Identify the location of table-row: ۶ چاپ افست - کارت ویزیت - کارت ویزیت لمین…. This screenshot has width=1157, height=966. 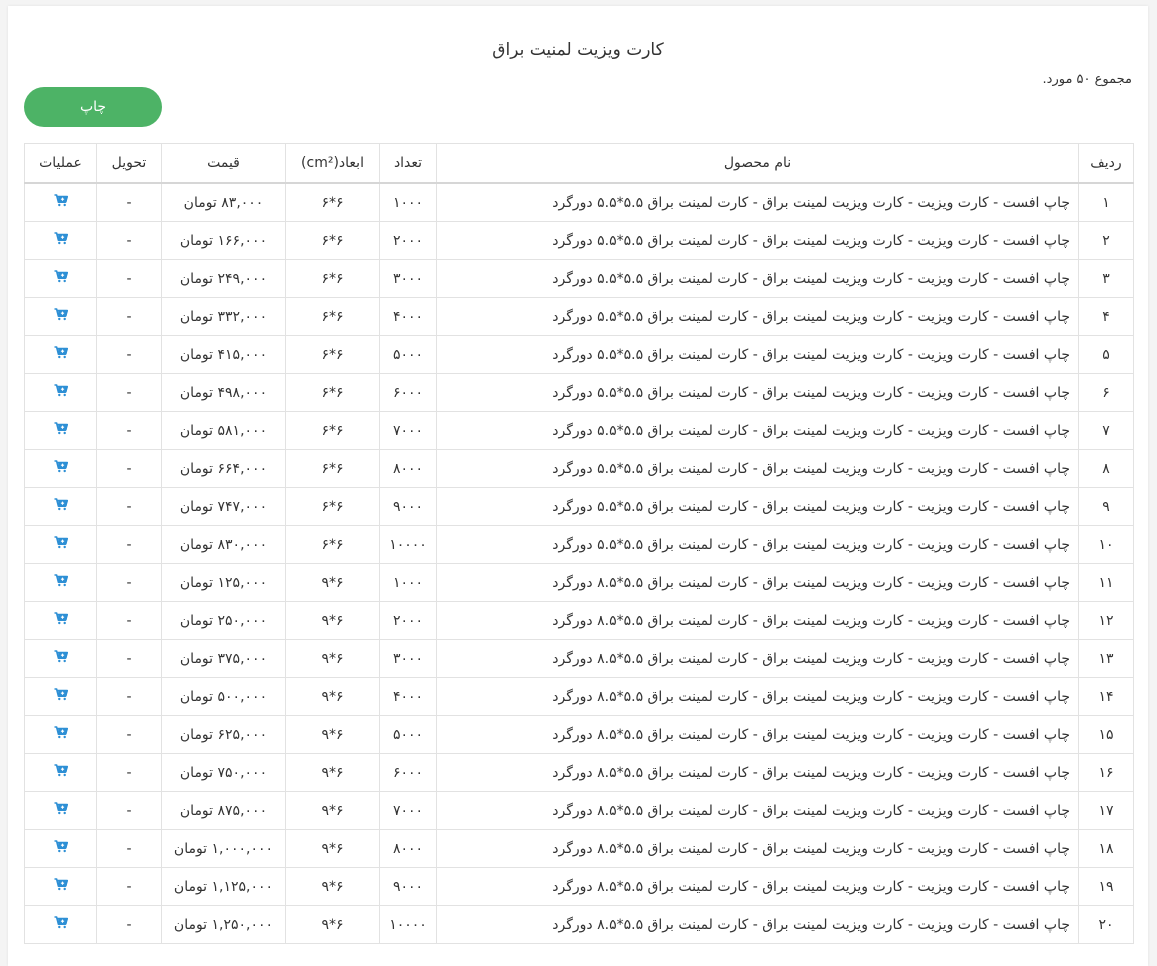
(579, 392).